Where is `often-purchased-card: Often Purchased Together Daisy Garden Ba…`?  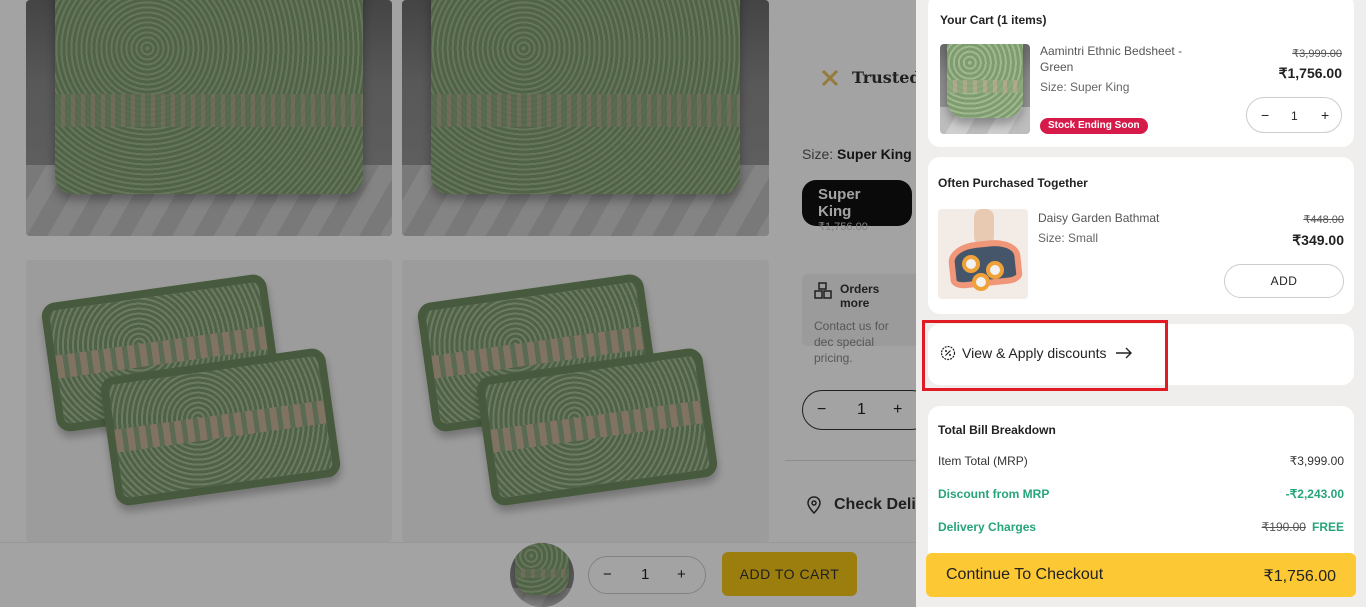
often-purchased-card: Often Purchased Together Daisy Garden Ba… is located at coordinates (1141, 235).